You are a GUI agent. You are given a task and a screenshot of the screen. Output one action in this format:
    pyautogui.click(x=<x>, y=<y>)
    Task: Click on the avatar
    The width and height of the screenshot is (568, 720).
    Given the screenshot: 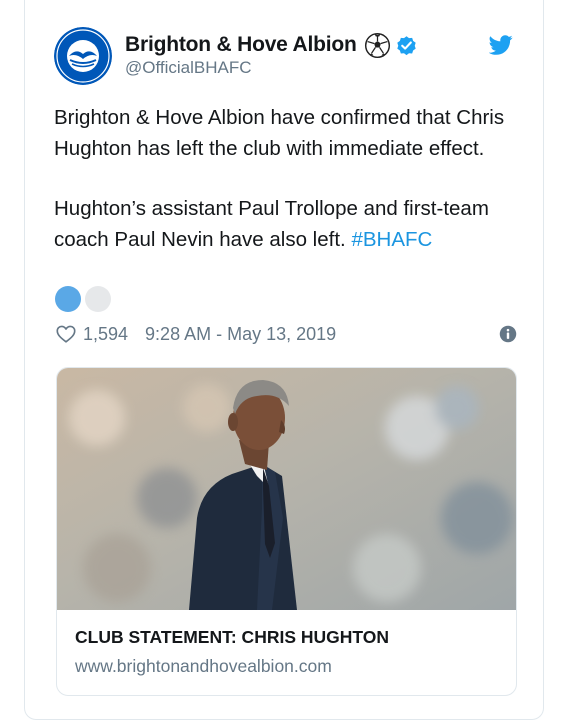 What is the action you would take?
    pyautogui.click(x=83, y=56)
    